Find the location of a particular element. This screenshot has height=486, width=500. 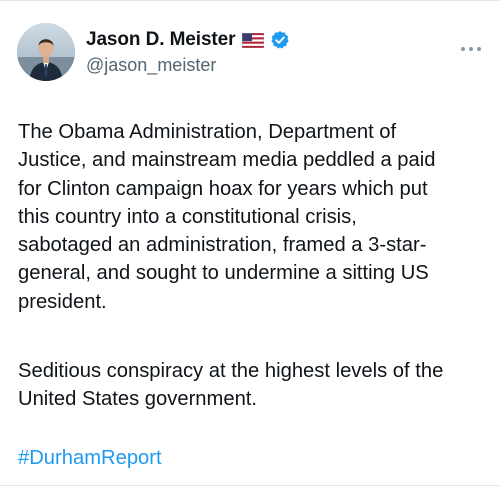

verified-badge-icon is located at coordinates (280, 40).